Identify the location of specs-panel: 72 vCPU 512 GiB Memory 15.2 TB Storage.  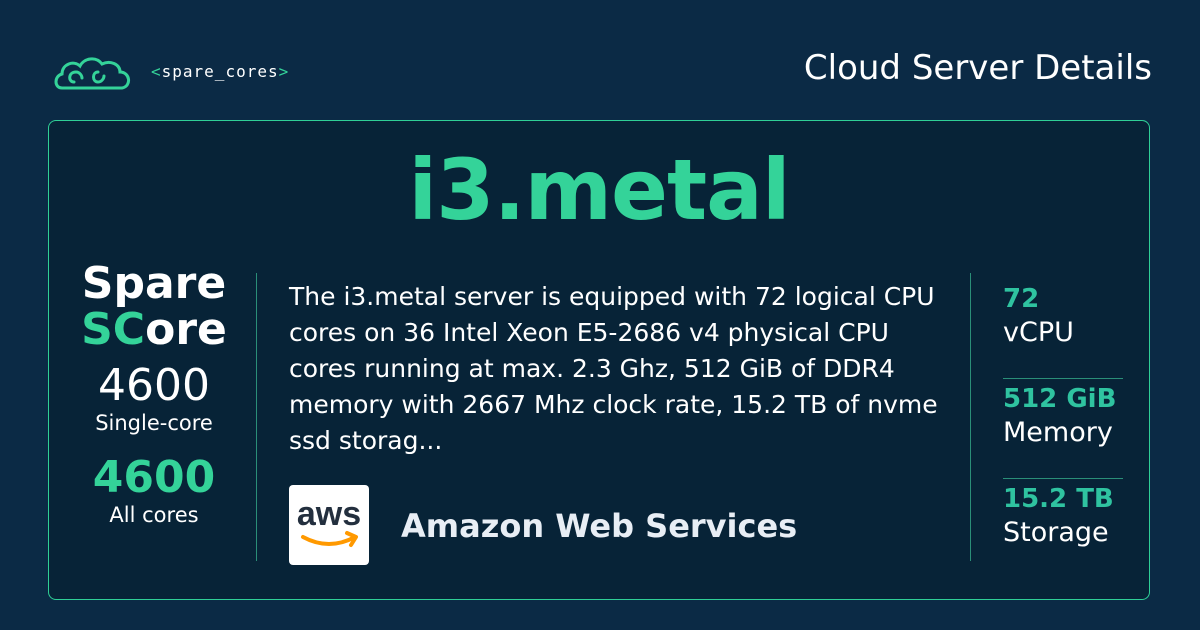
(1063, 429).